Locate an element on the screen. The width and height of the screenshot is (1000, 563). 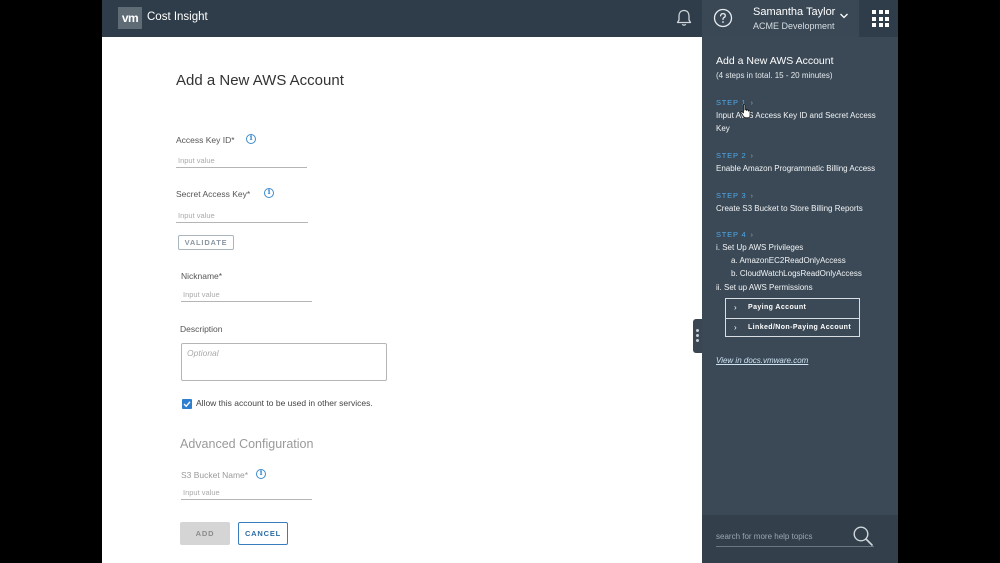
vmware-logo: vm is located at coordinates (130, 18).